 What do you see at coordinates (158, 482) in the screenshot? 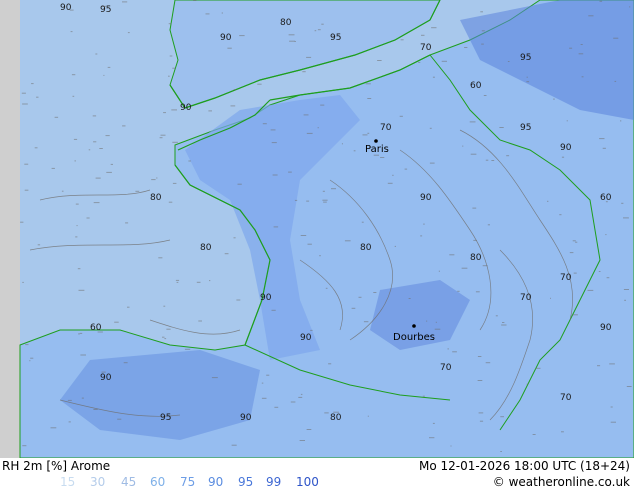
I see `legend-value: 60` at bounding box center [158, 482].